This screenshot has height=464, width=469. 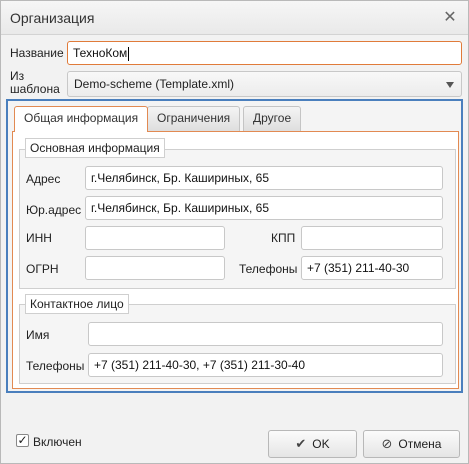 What do you see at coordinates (38, 335) in the screenshot?
I see `contact-name-label: Имя` at bounding box center [38, 335].